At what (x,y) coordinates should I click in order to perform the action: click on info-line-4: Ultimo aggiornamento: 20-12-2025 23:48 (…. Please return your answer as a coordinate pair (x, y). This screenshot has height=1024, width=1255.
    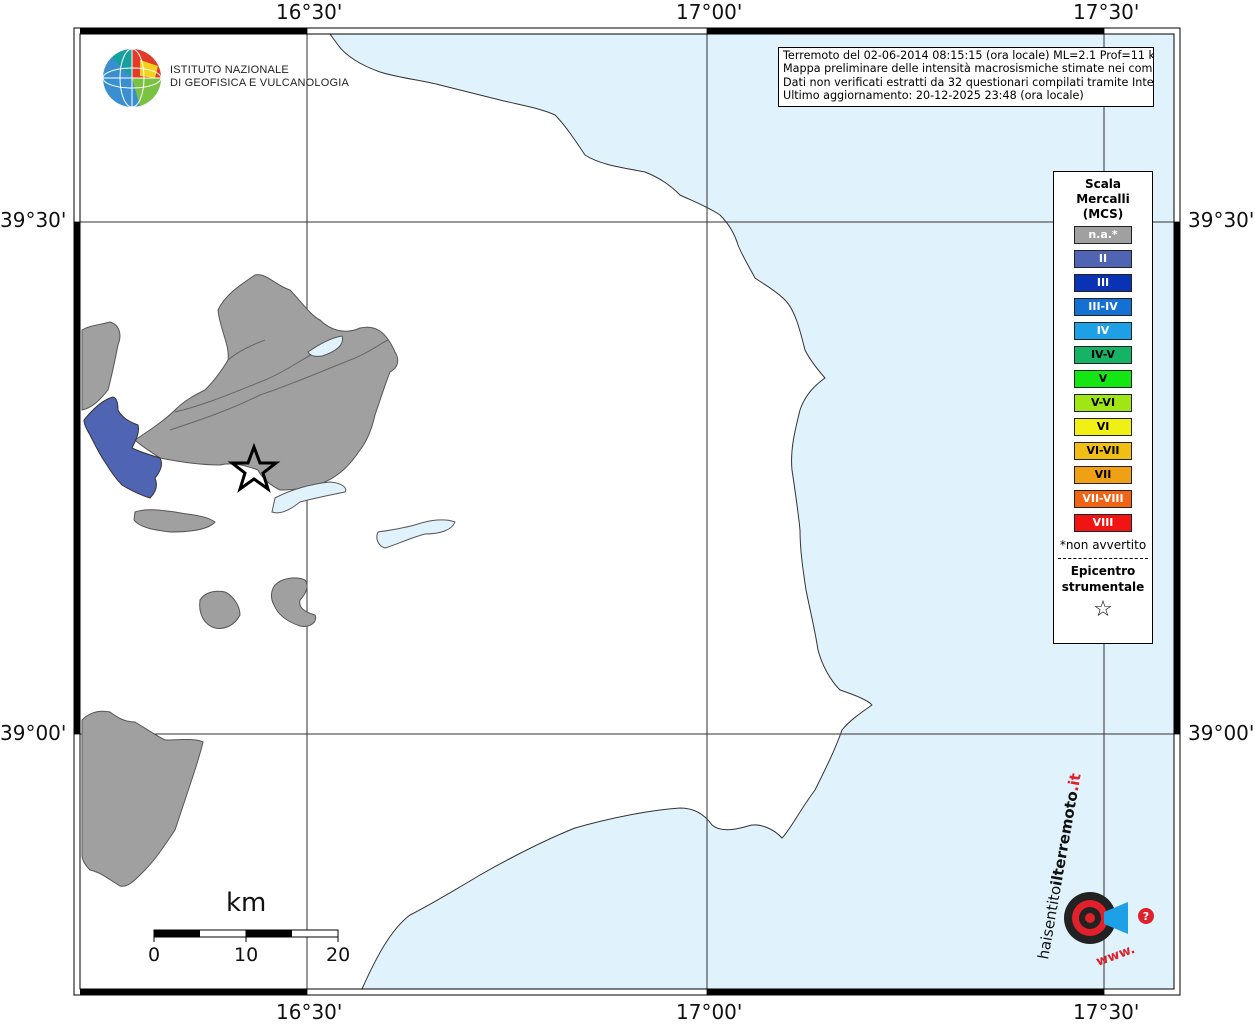
    Looking at the image, I should click on (933, 96).